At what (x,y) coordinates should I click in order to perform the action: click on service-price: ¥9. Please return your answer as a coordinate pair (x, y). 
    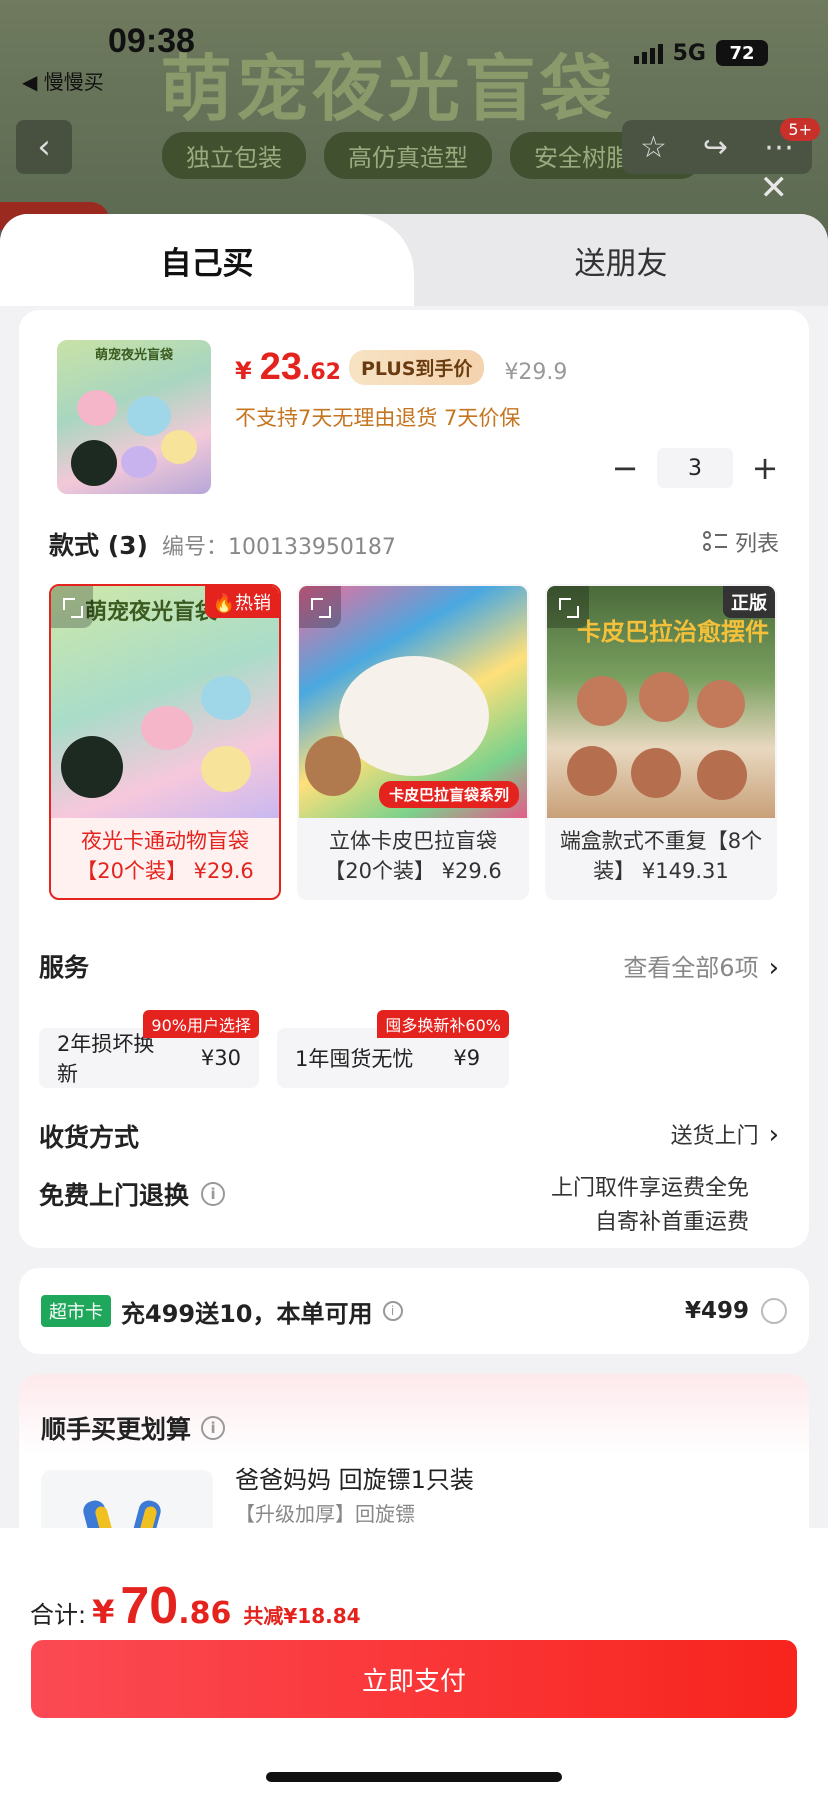
    Looking at the image, I should click on (467, 1058).